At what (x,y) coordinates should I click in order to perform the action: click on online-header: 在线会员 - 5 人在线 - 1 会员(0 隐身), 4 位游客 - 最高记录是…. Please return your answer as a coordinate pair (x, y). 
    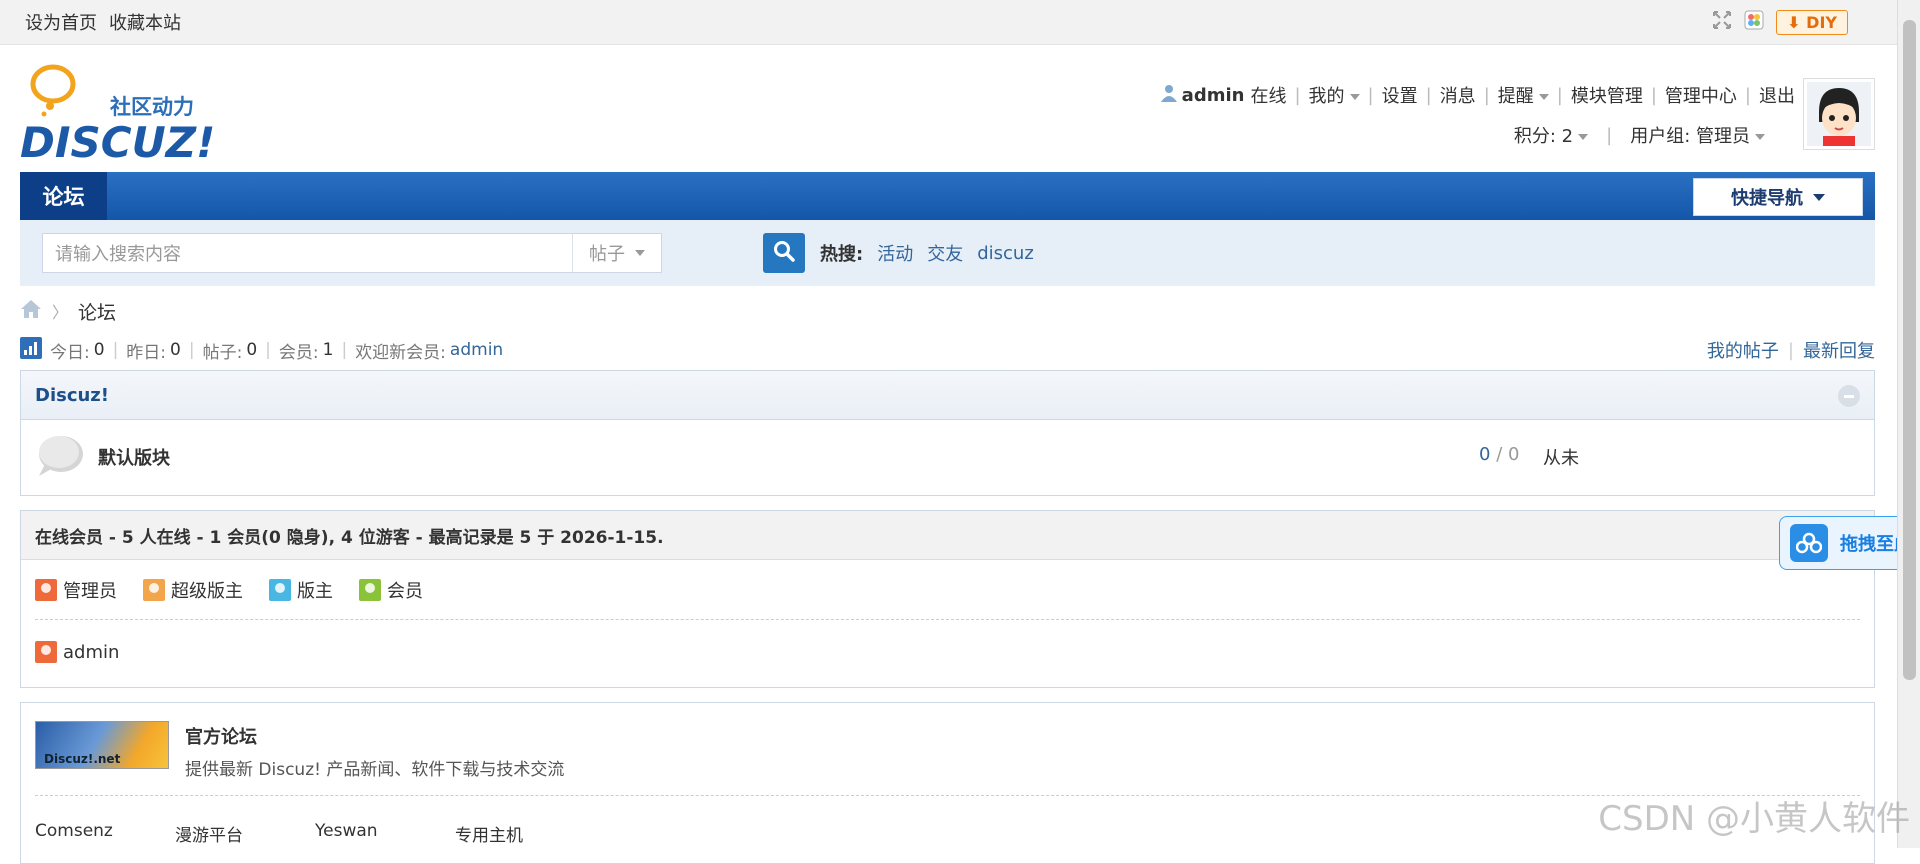
    Looking at the image, I should click on (947, 535).